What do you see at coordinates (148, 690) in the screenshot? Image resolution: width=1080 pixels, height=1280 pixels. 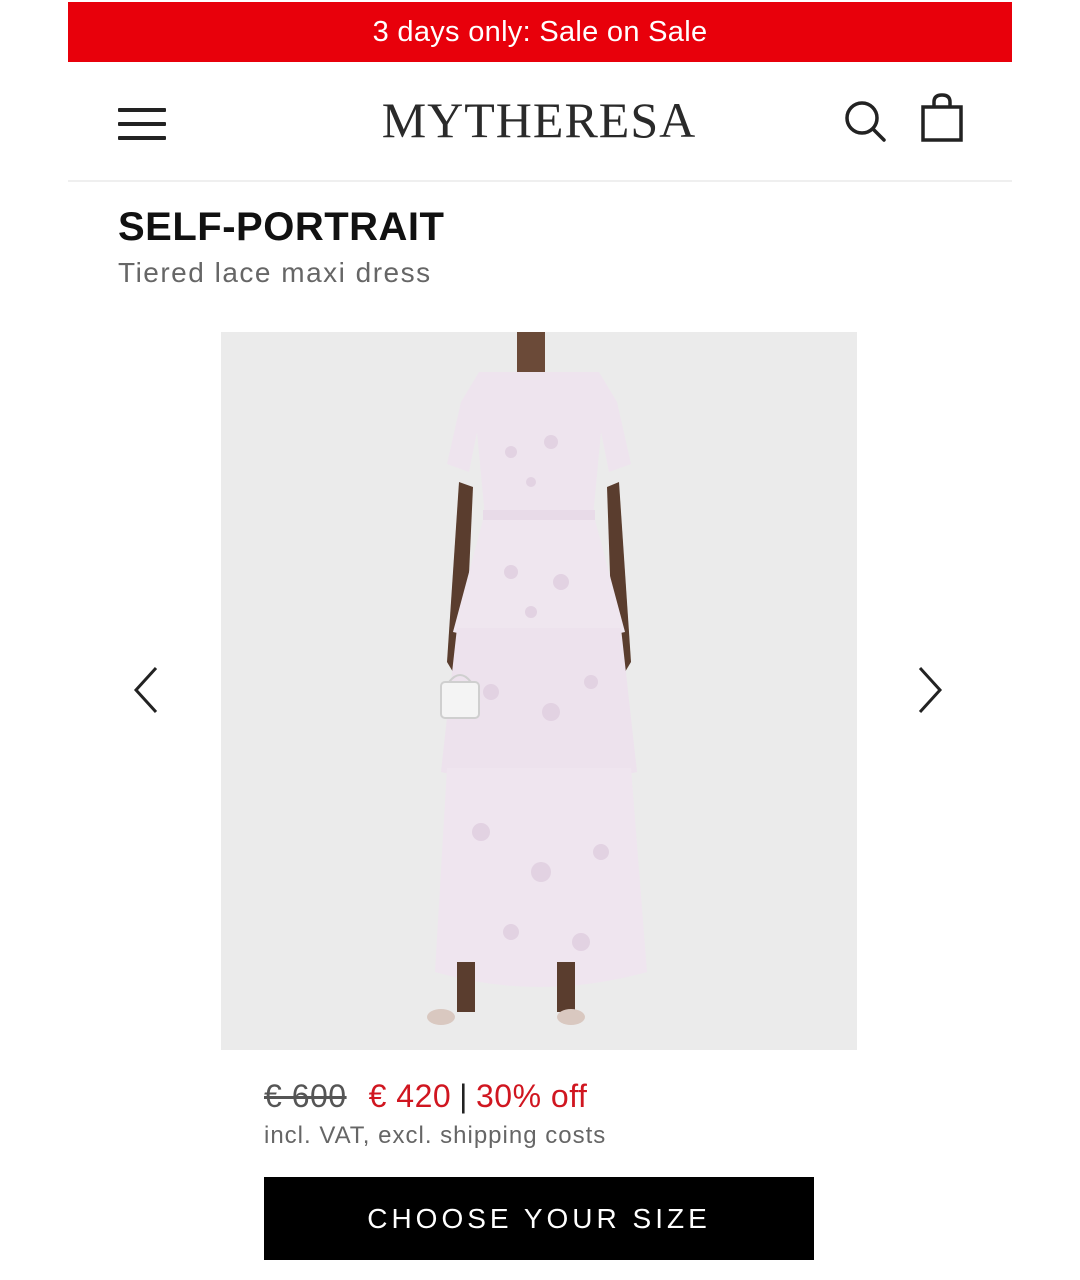 I see `chevron-left-icon` at bounding box center [148, 690].